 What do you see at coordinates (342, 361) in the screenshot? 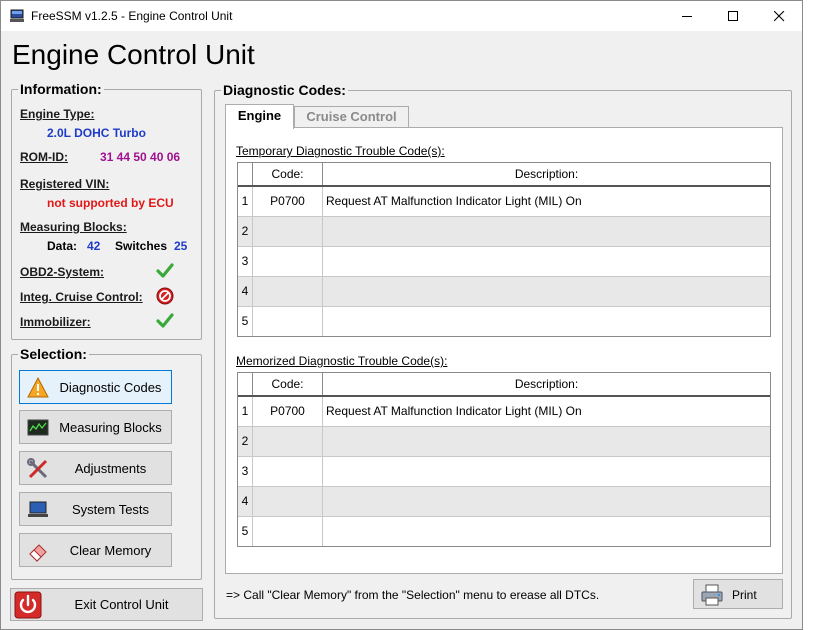
I see `memorized-dtc-caption: Memorized Diagnostic Trouble Code(s):` at bounding box center [342, 361].